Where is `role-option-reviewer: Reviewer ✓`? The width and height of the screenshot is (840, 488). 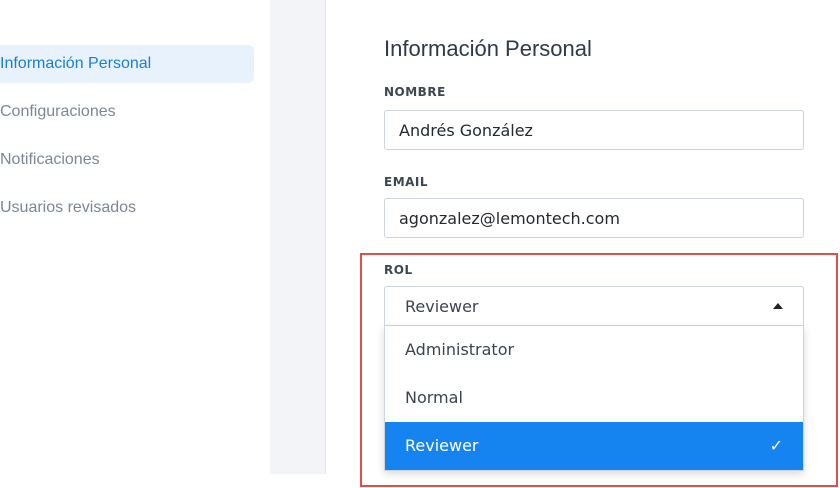
role-option-reviewer: Reviewer ✓ is located at coordinates (594, 446).